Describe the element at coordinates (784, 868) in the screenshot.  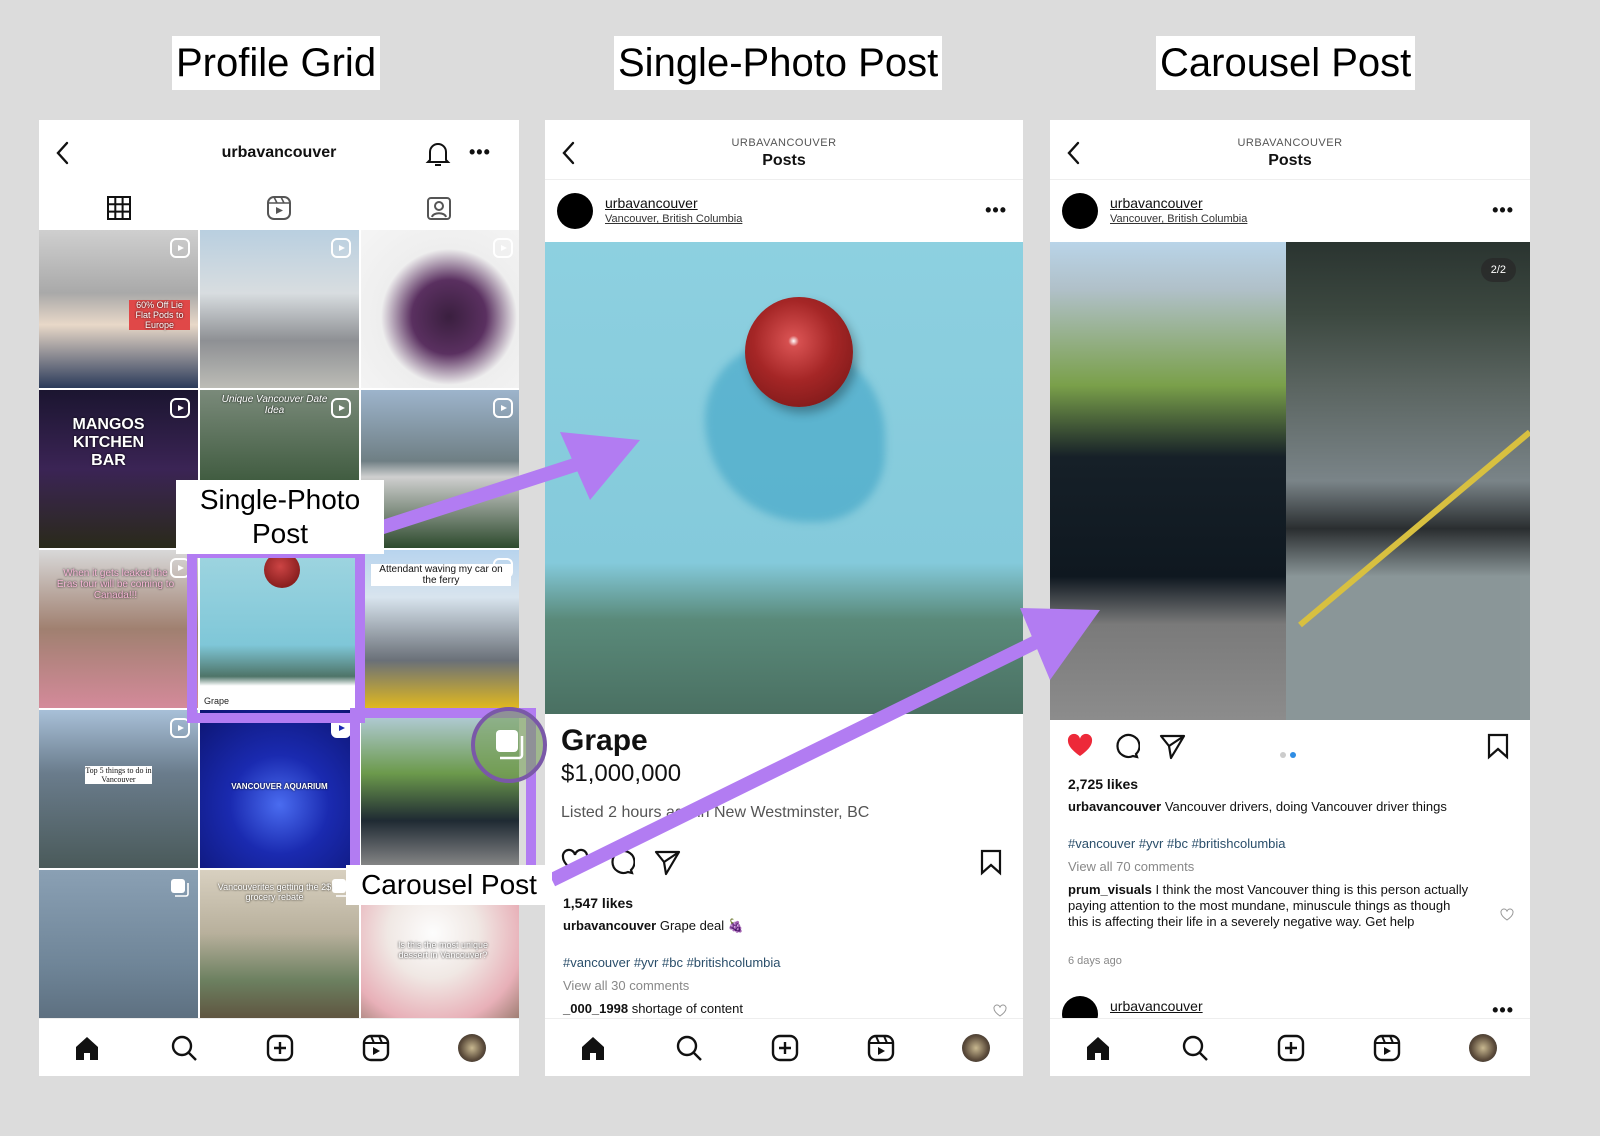
I see `post-actions` at that location.